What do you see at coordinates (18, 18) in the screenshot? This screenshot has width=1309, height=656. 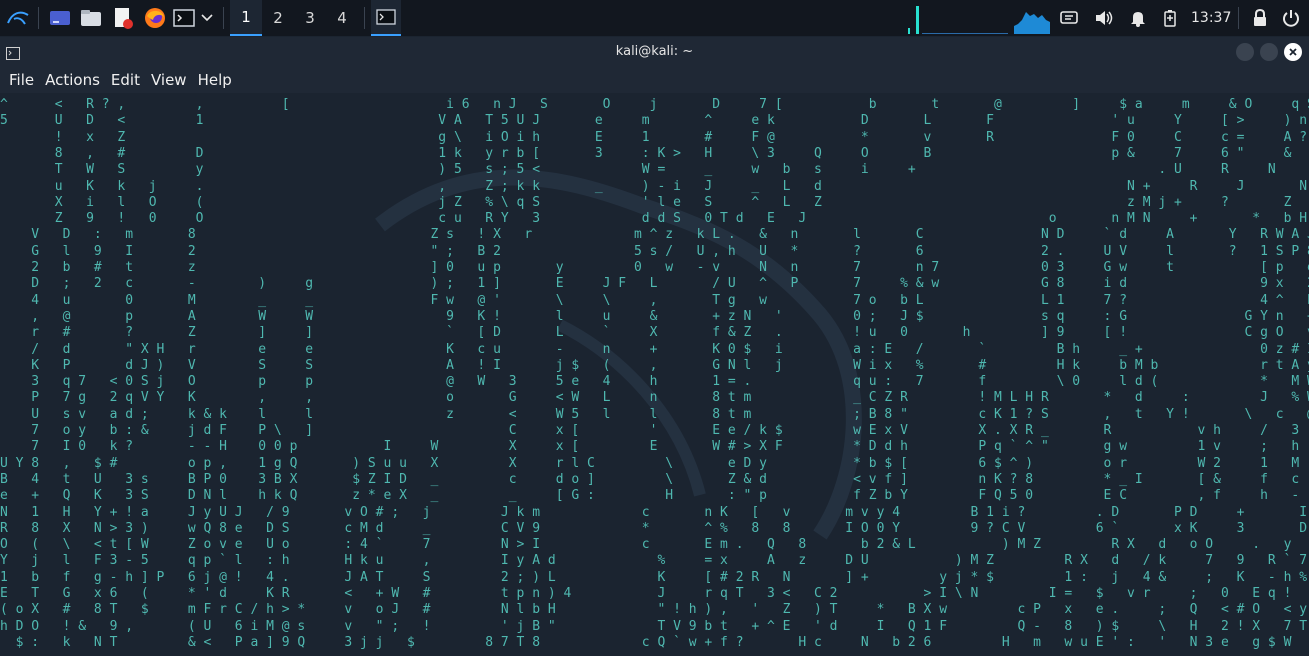 I see `kali-menu-icon` at bounding box center [18, 18].